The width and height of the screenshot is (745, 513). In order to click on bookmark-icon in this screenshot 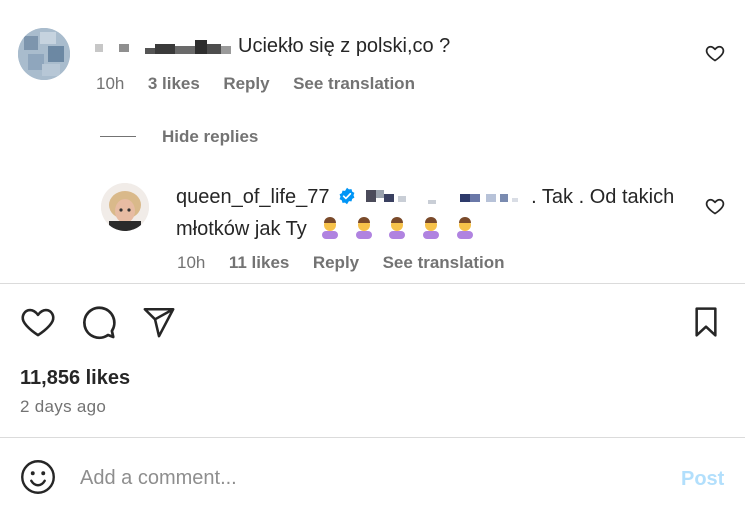, I will do `click(706, 322)`.